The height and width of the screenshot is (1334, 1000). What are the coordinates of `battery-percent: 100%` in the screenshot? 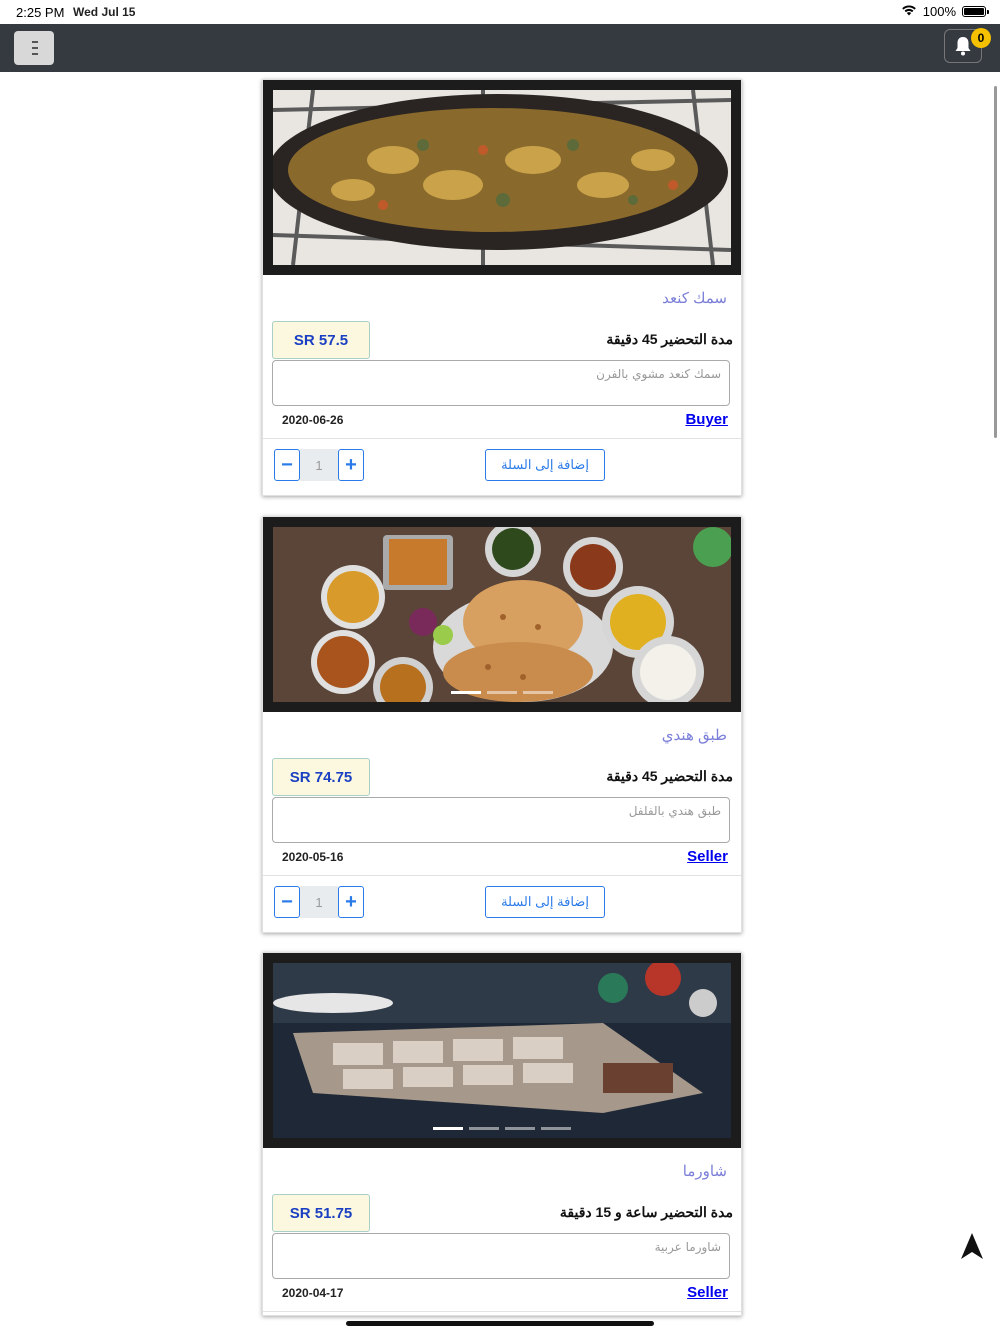 It's located at (939, 11).